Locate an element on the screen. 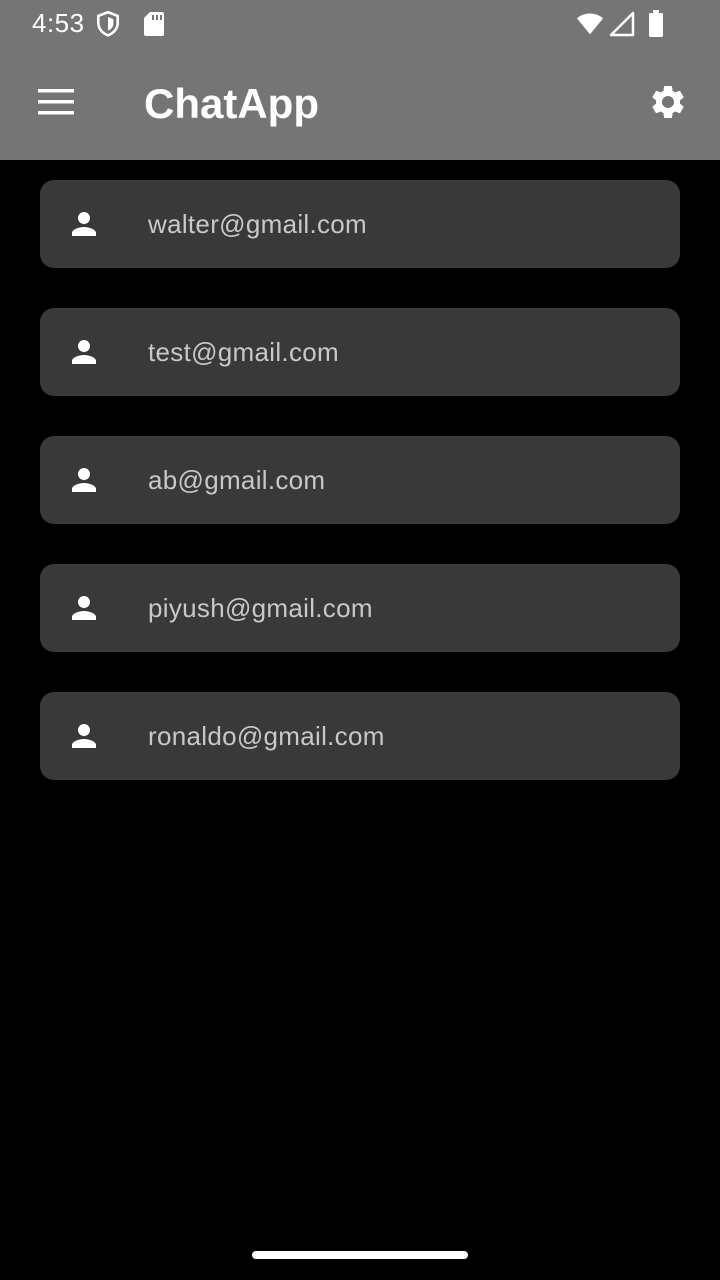  menu-icon is located at coordinates (56, 104).